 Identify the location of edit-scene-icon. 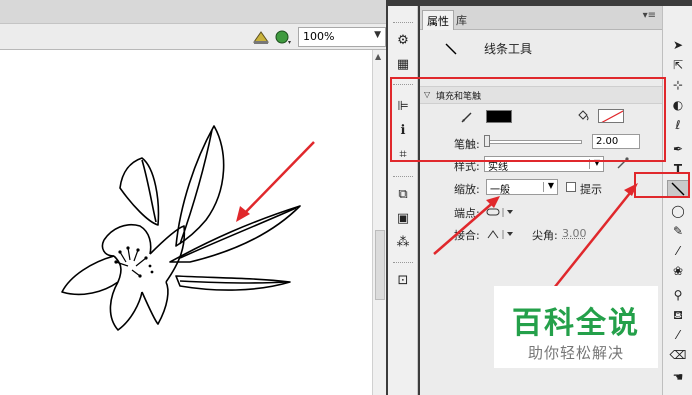
(261, 37).